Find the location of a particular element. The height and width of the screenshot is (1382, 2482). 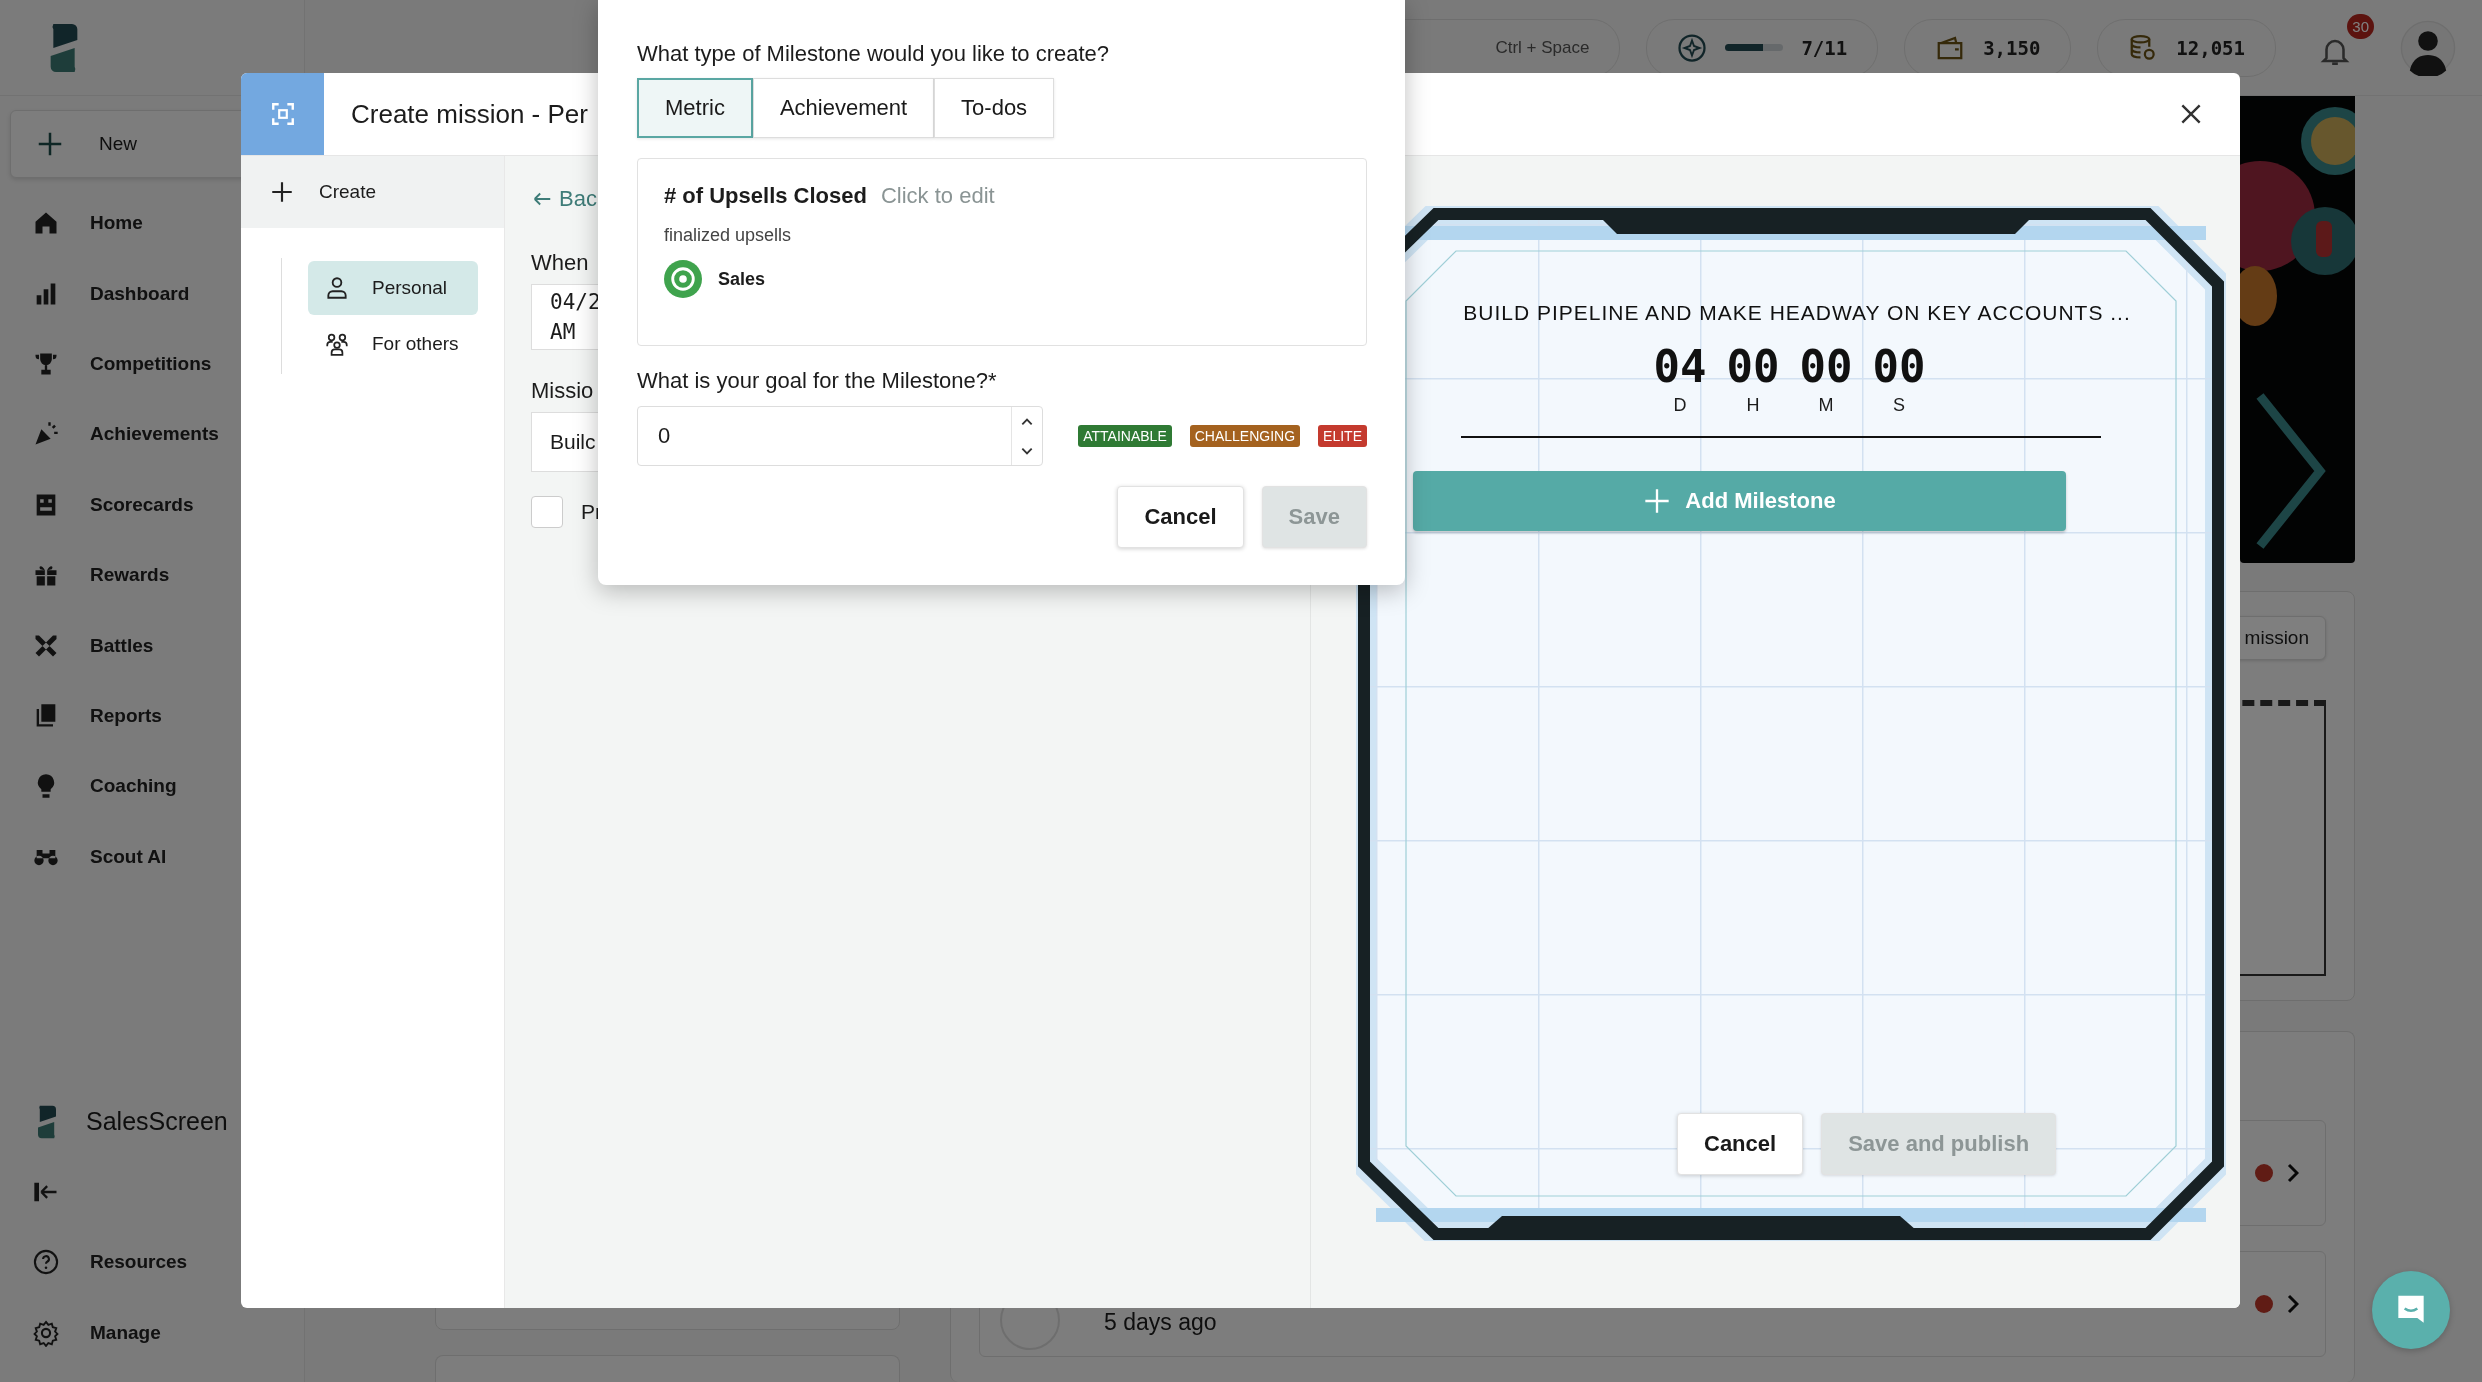

type-tab: Metric is located at coordinates (695, 108).